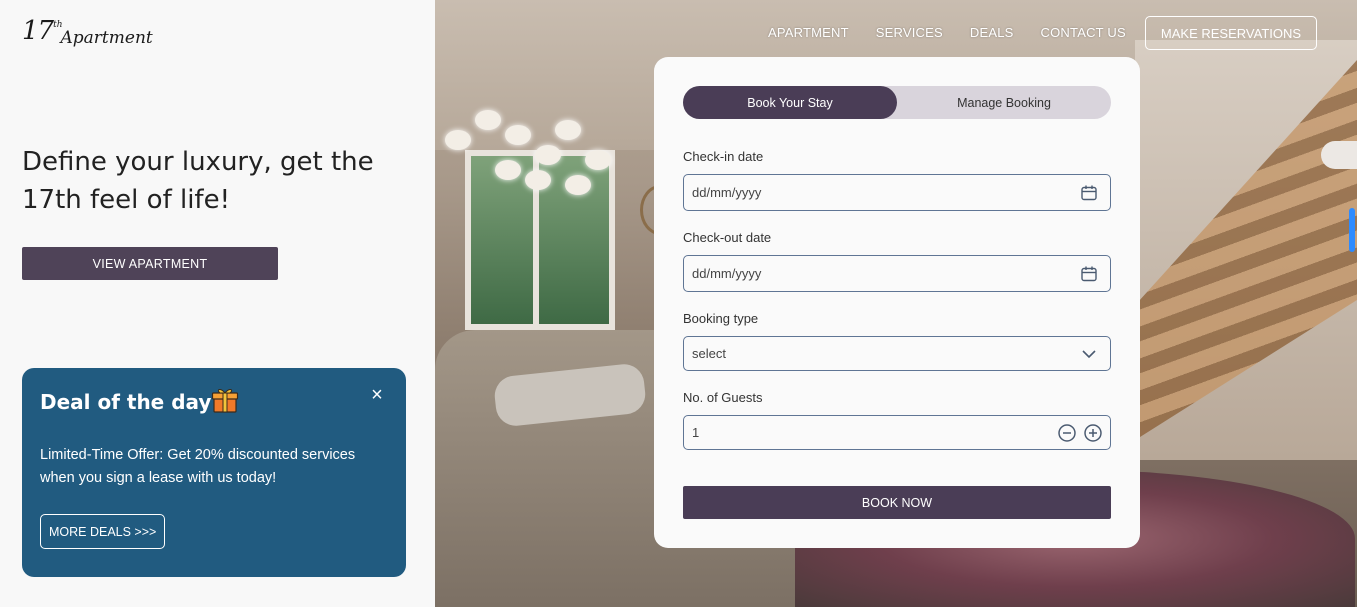 The height and width of the screenshot is (607, 1357). What do you see at coordinates (106, 38) in the screenshot?
I see `logo-word: Apartment` at bounding box center [106, 38].